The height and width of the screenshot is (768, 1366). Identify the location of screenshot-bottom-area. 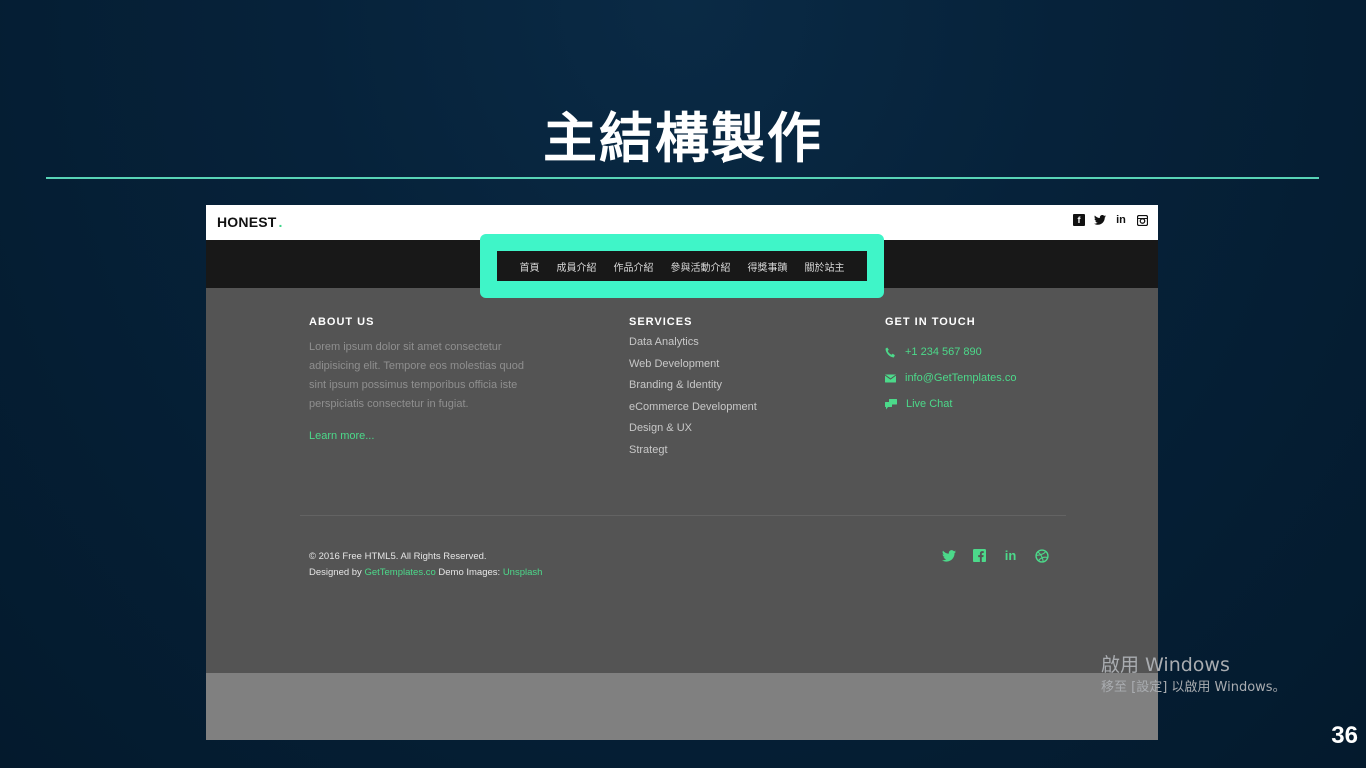
(682, 706).